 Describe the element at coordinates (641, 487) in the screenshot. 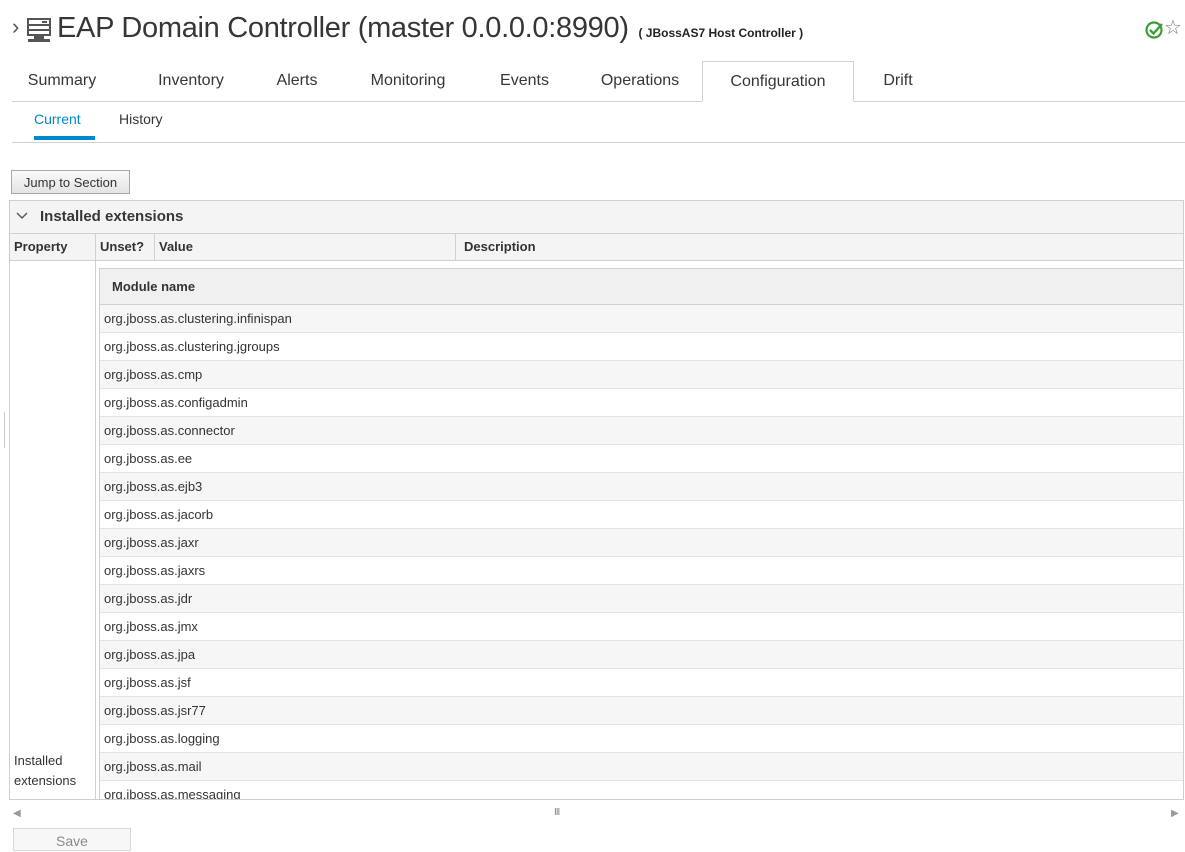

I see `table-row: org.jboss.as.ejb3` at that location.